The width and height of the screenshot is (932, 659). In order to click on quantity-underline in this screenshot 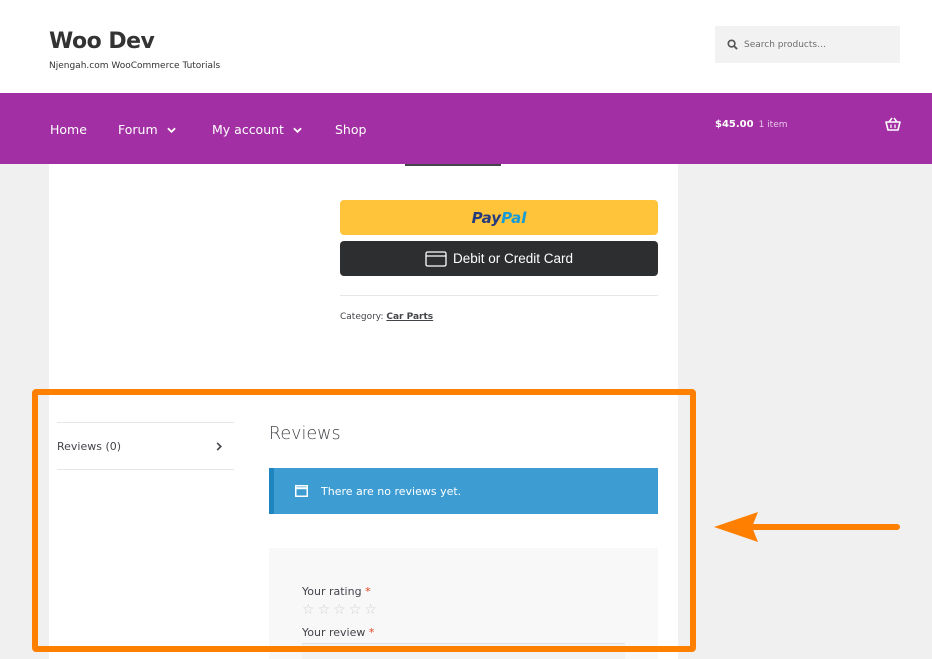, I will do `click(453, 165)`.